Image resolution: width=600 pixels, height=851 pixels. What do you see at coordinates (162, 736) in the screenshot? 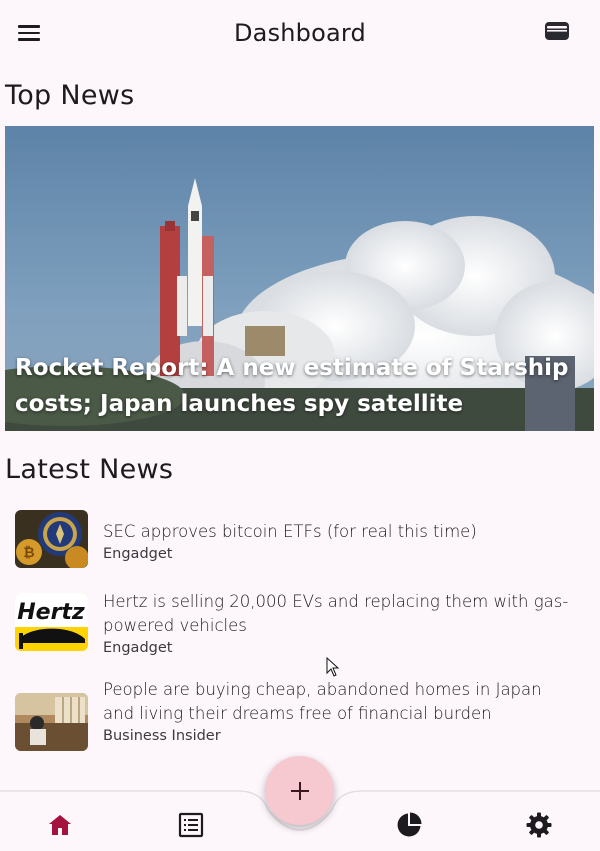
I see `news-source: Business Insider` at bounding box center [162, 736].